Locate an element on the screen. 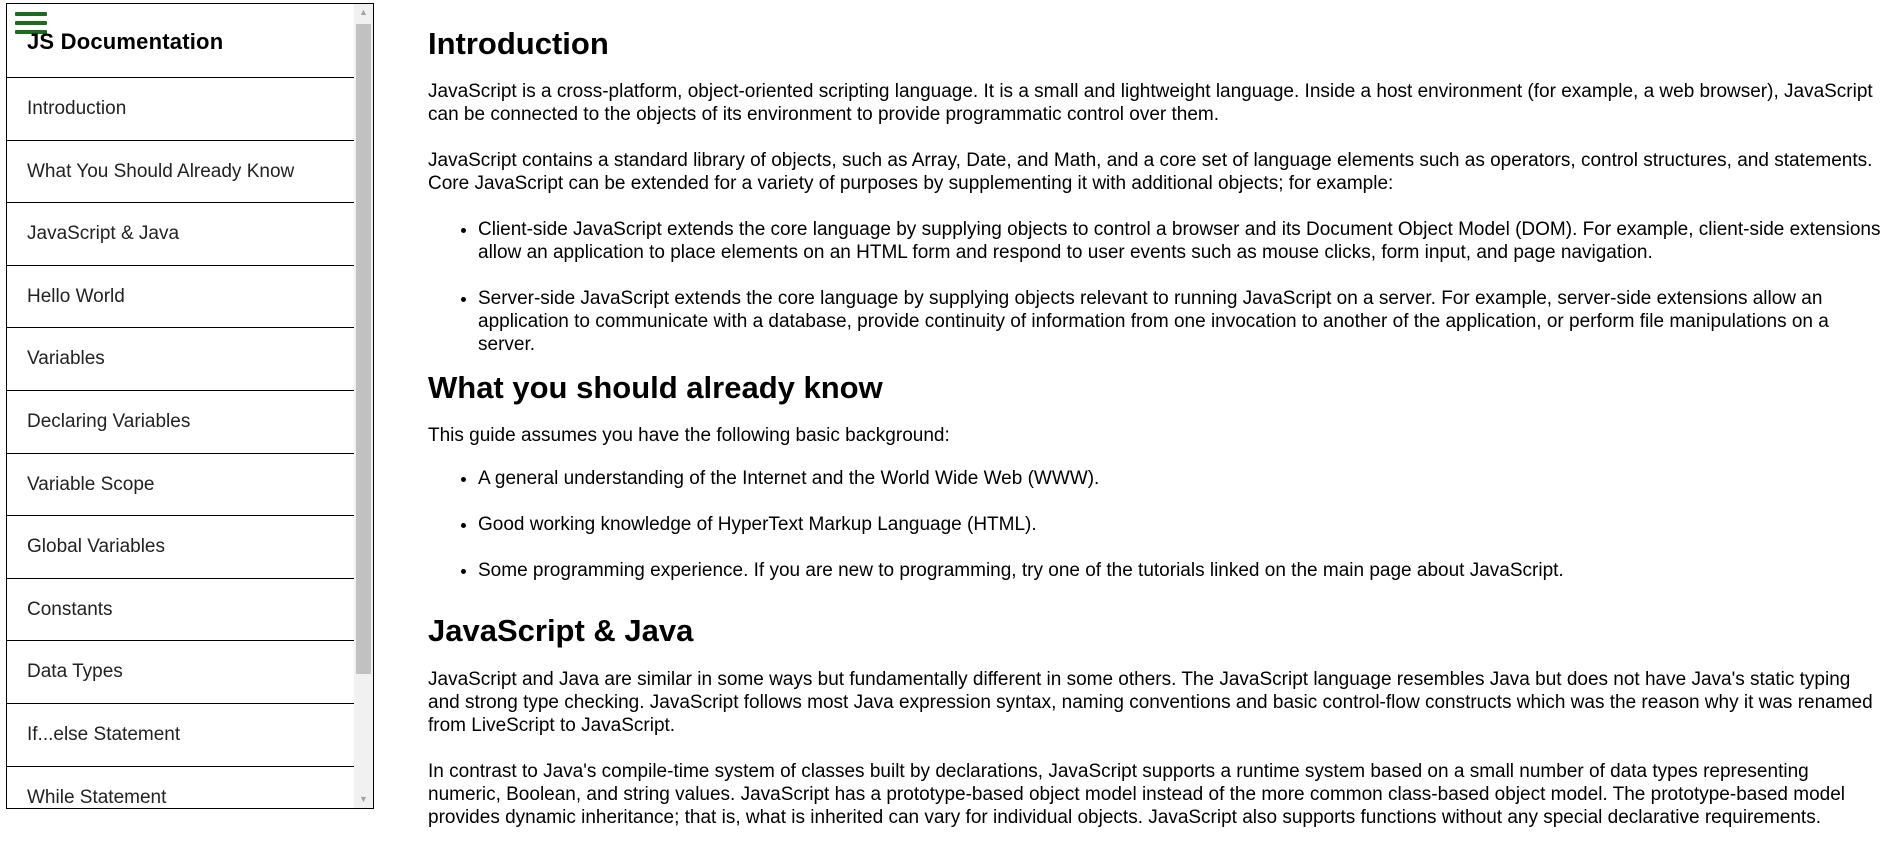 Image resolution: width=1896 pixels, height=859 pixels. sidebar-scrollbar: ▲ ▼ is located at coordinates (363, 406).